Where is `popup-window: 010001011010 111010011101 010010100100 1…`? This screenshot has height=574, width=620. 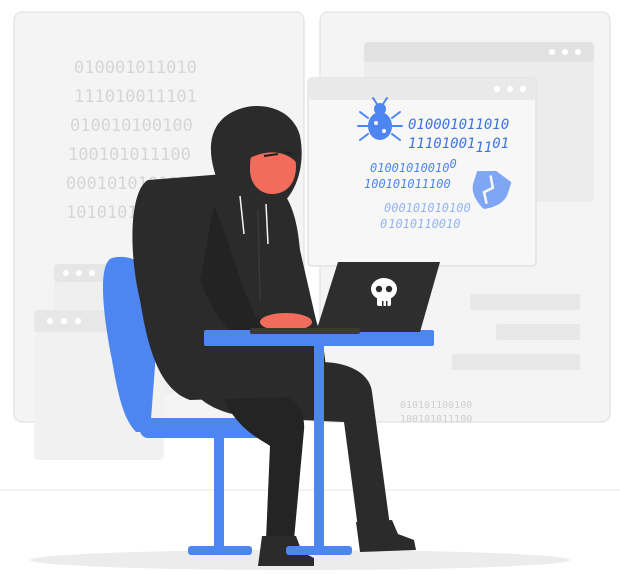
popup-window: 010001011010 111010011101 010010100100 1… is located at coordinates (422, 172).